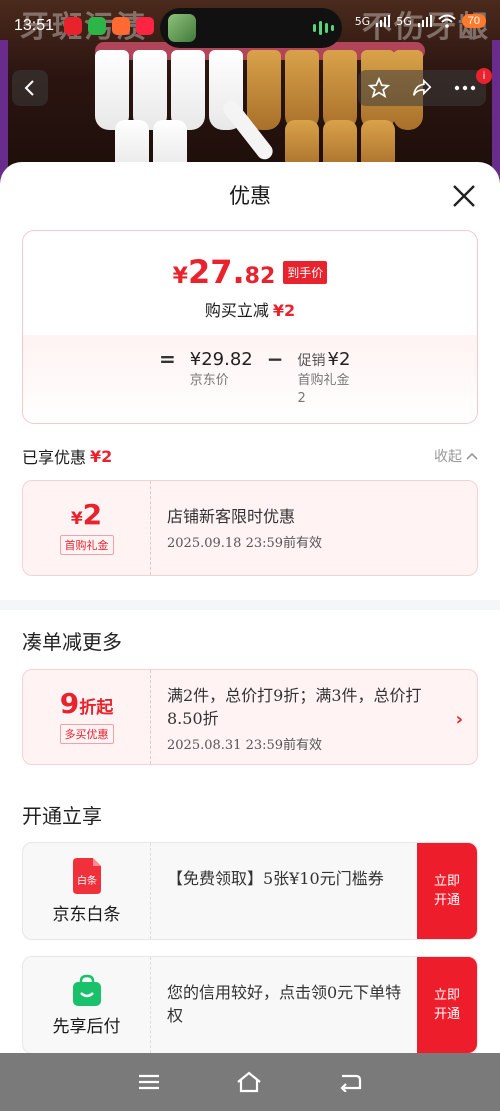 The width and height of the screenshot is (500, 1111). Describe the element at coordinates (149, 1082) in the screenshot. I see `menu-icon` at that location.